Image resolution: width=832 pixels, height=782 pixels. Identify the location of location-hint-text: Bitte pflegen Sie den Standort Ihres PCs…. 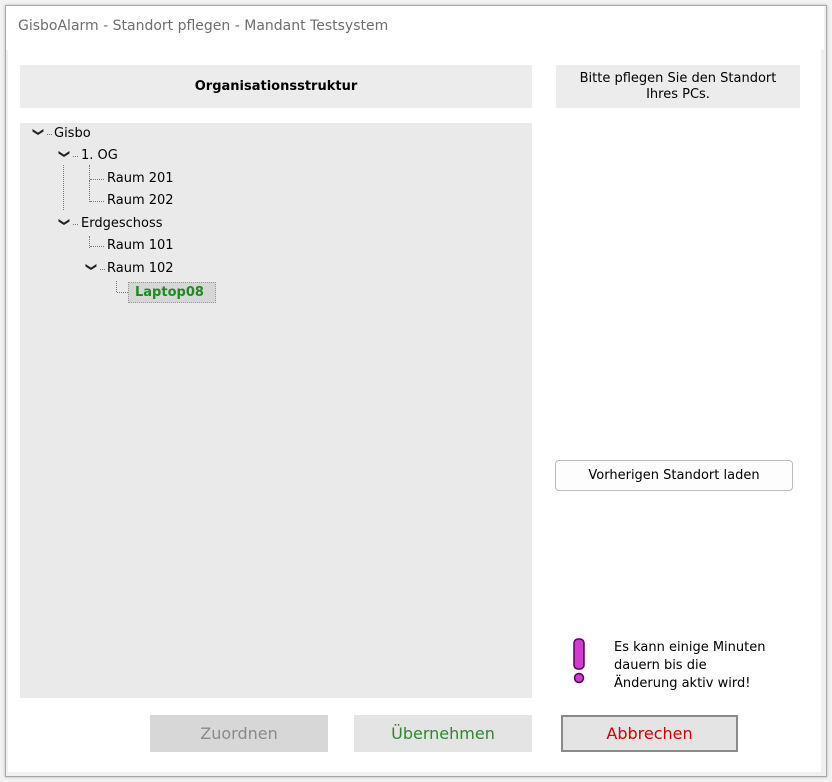
(678, 86).